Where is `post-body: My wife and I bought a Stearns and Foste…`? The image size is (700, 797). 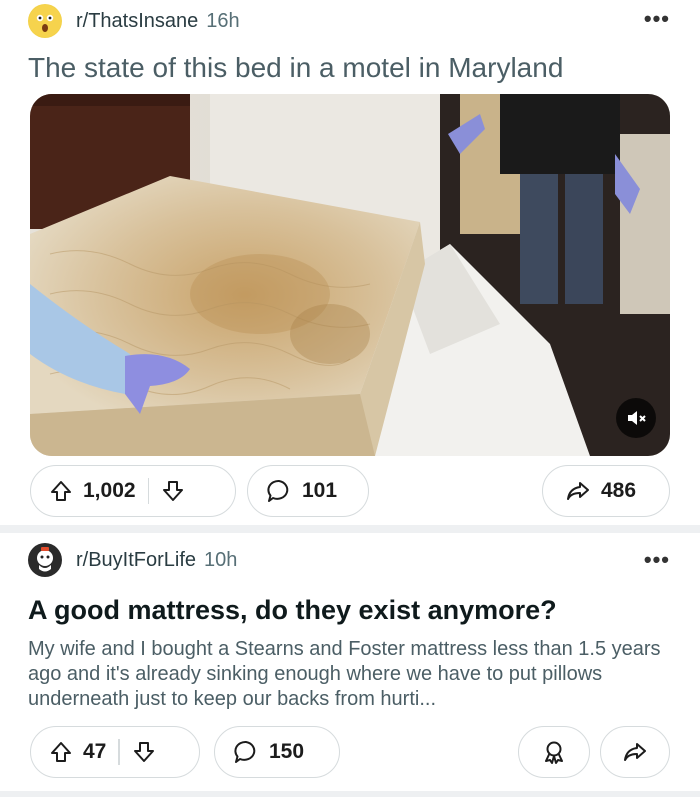 post-body: My wife and I bought a Stearns and Foste… is located at coordinates (353, 674).